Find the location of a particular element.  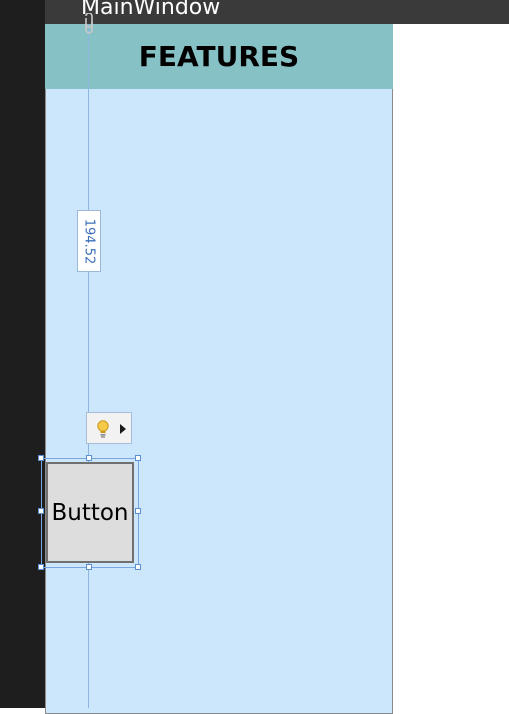

anchor-clip-icon is located at coordinates (89, 24).